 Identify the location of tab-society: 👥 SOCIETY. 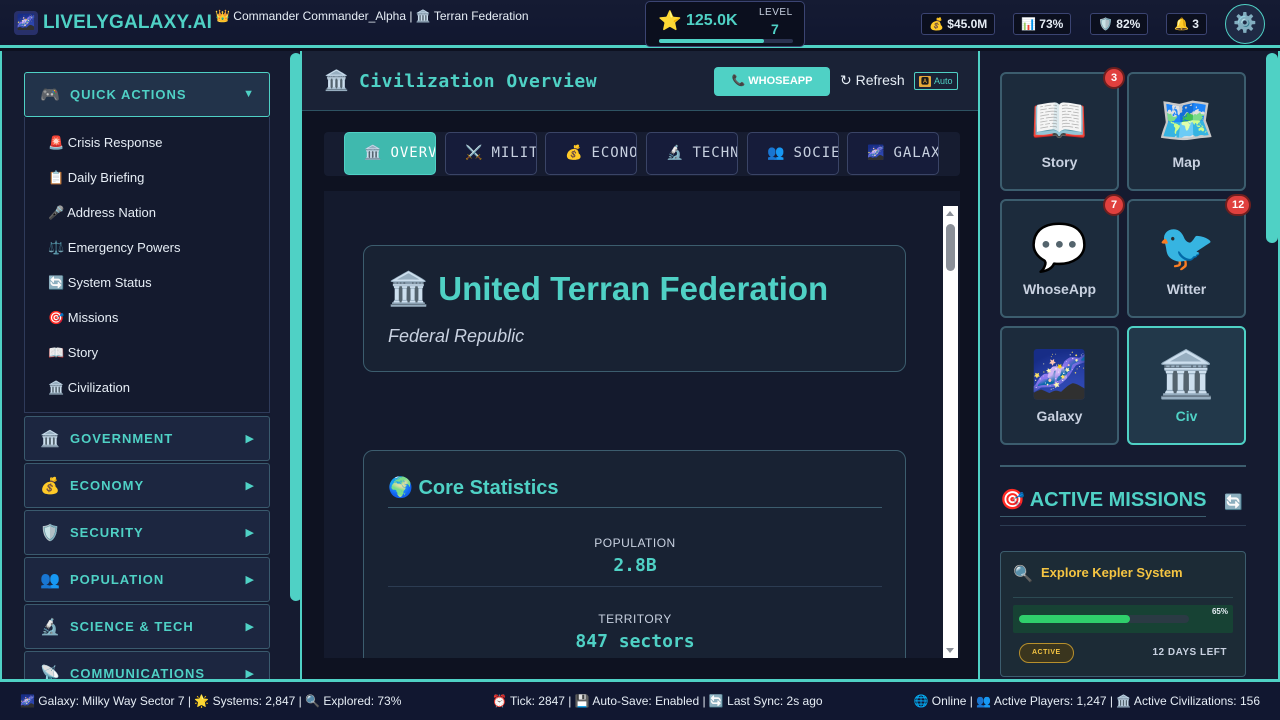
(793, 153).